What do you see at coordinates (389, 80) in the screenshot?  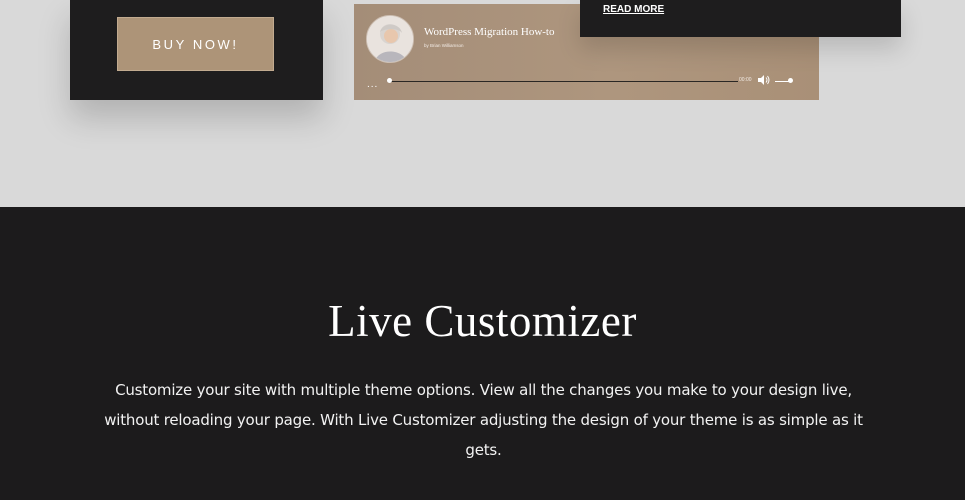 I see `progress-handle` at bounding box center [389, 80].